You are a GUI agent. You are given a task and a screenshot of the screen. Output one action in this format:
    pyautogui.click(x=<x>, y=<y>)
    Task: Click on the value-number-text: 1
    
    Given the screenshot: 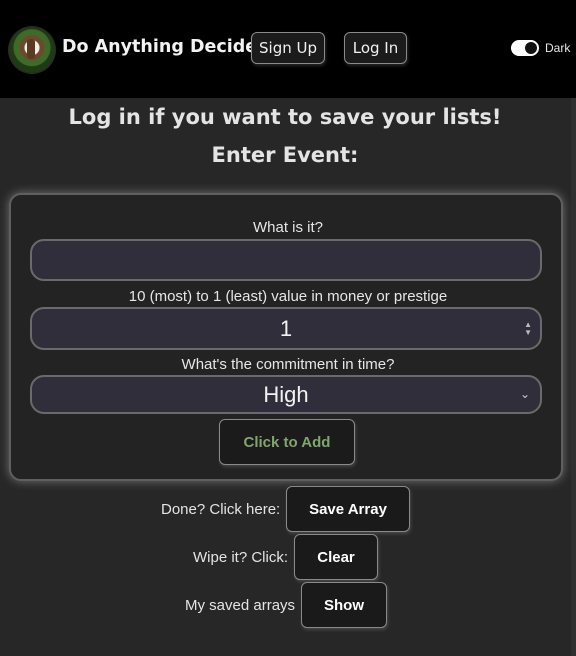 What is the action you would take?
    pyautogui.click(x=286, y=328)
    